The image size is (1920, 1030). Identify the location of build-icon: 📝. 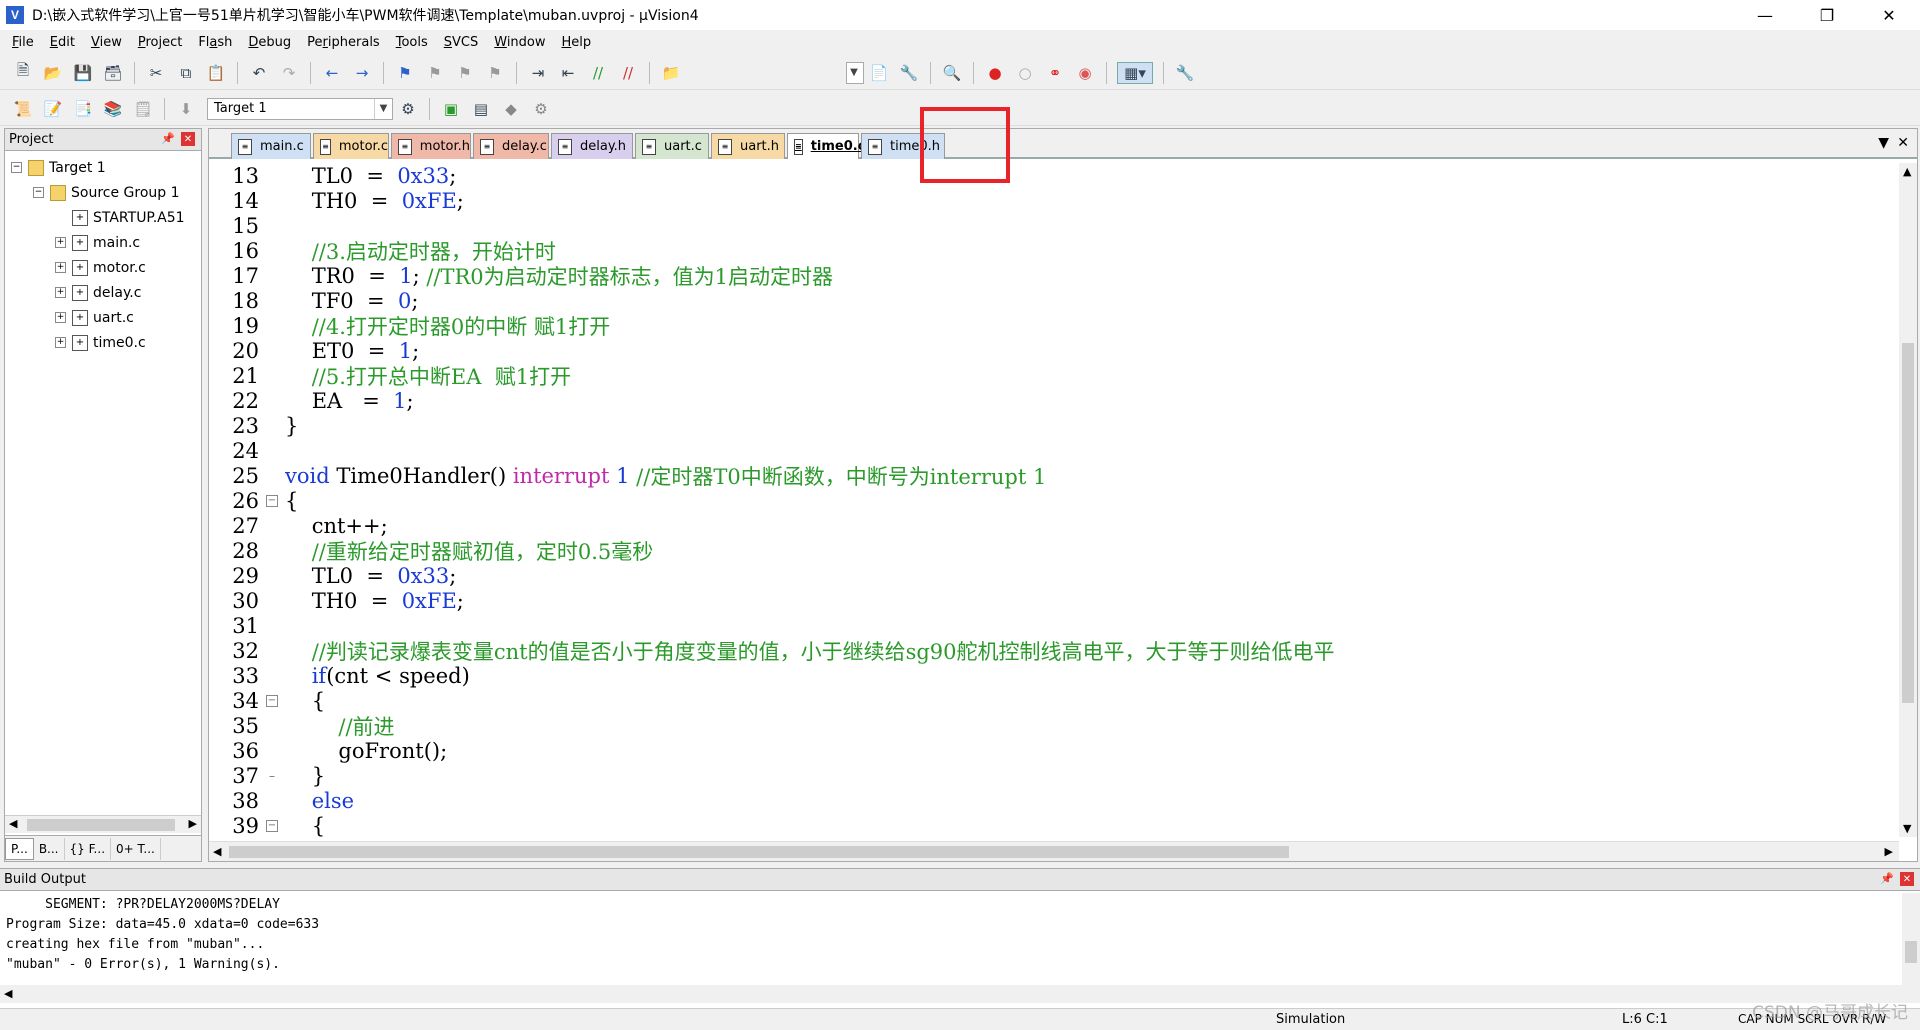
(53, 109).